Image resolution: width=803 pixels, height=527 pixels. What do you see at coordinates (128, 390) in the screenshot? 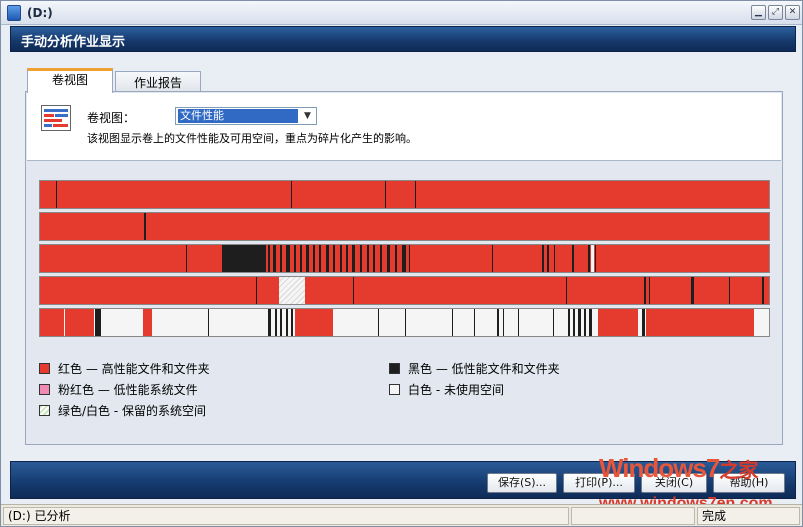
I see `legend-text: 粉红色 — 低性能系统文件` at bounding box center [128, 390].